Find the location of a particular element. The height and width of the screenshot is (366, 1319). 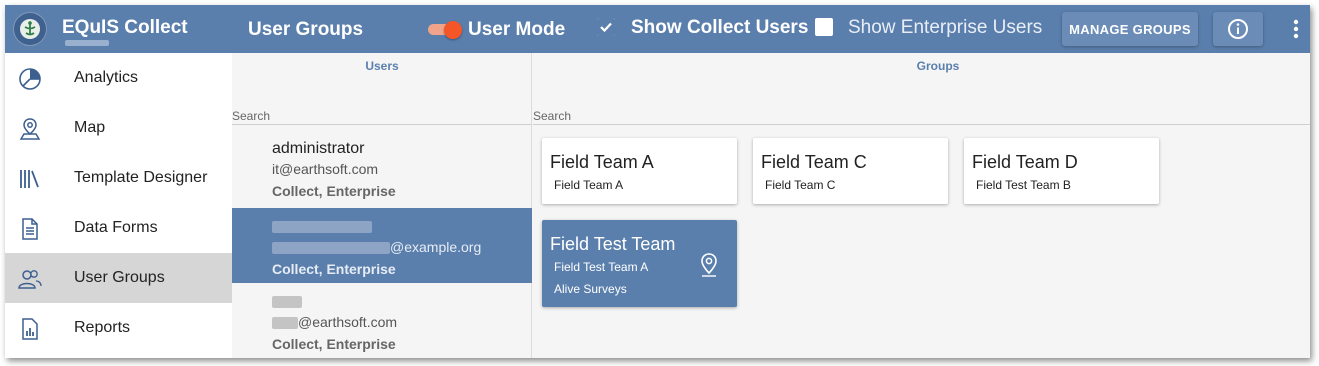

sidebar-item-template-designer: Template Designer is located at coordinates (118, 178).